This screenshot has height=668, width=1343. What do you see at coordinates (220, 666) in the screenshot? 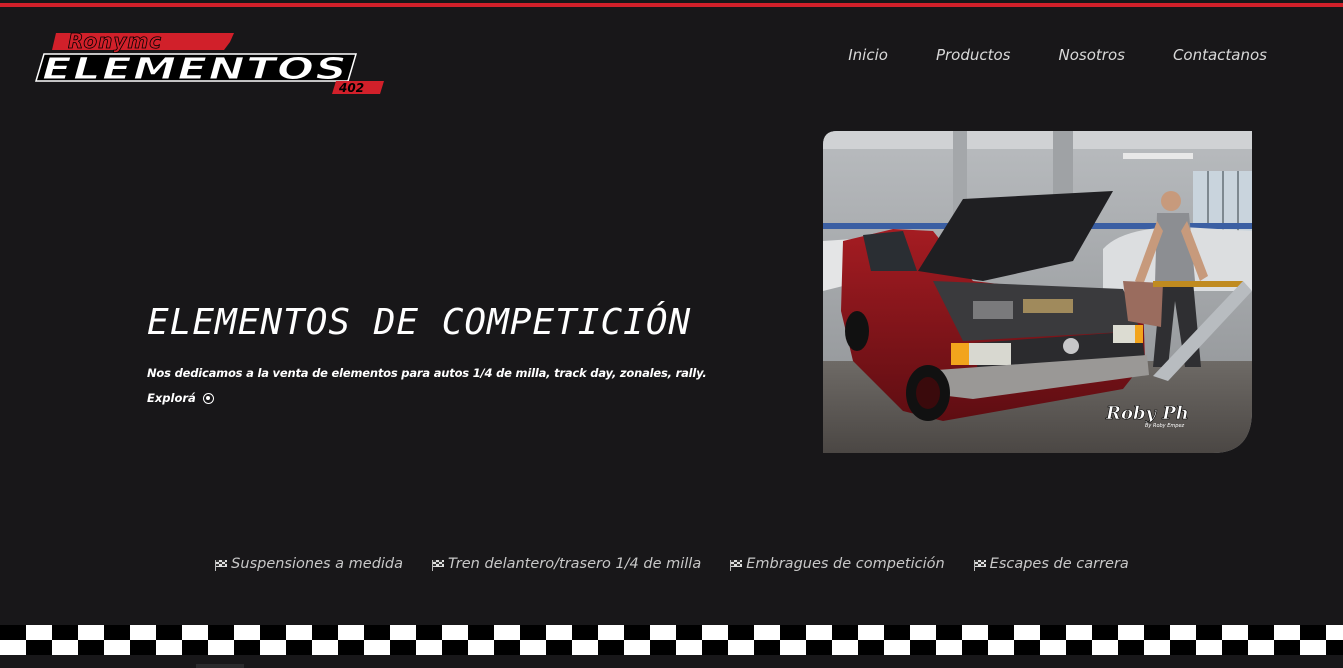
I see `bottom-scroll-tab` at bounding box center [220, 666].